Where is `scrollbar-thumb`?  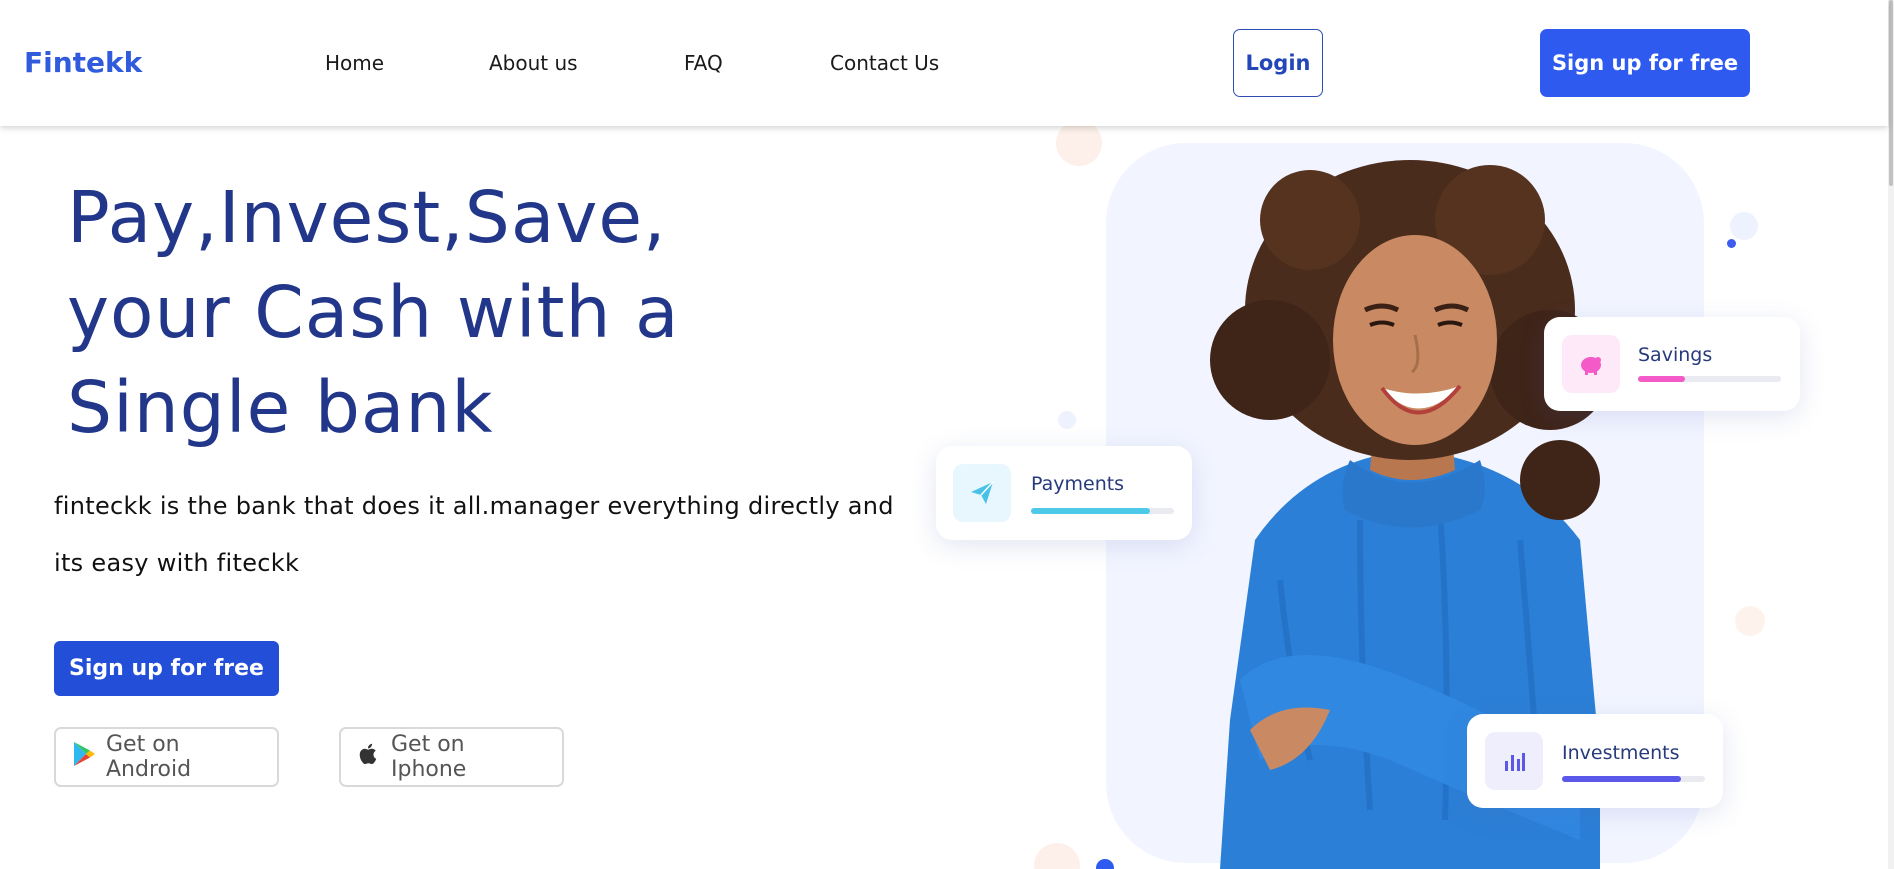
scrollbar-thumb is located at coordinates (1891, 93).